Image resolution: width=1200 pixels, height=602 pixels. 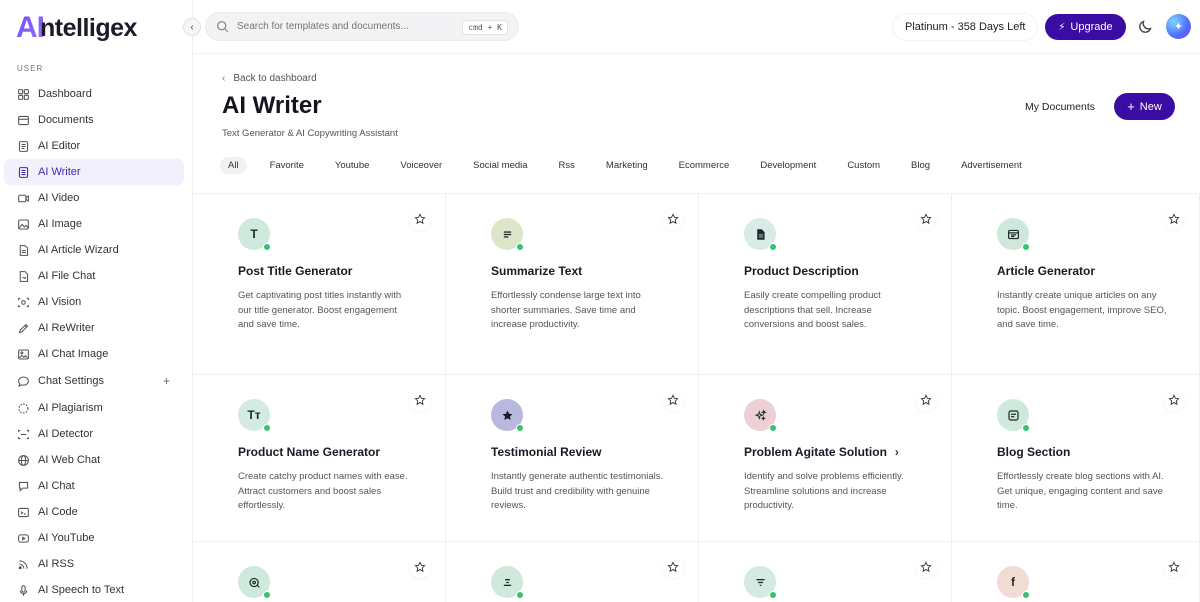 I want to click on chevron-left-icon: ‹, so click(x=224, y=78).